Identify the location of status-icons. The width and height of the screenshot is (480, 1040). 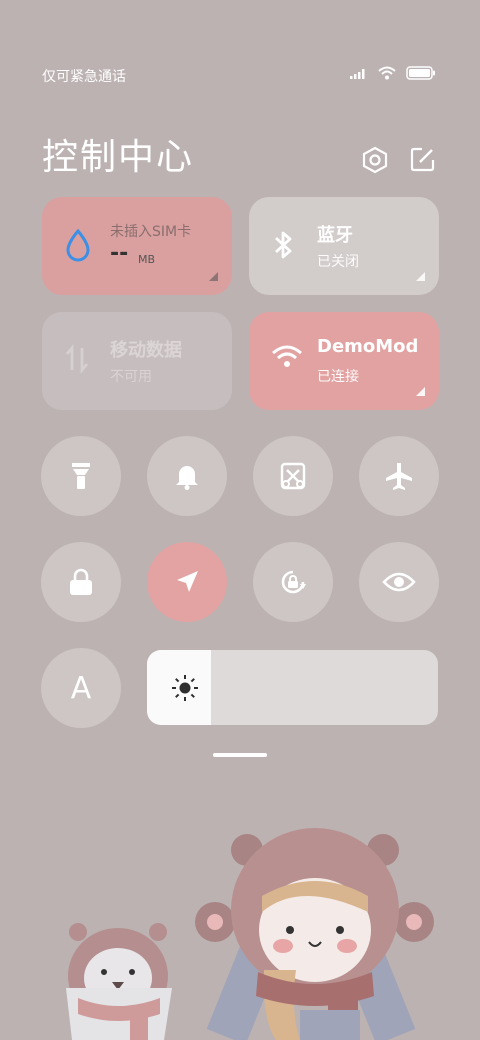
(393, 73).